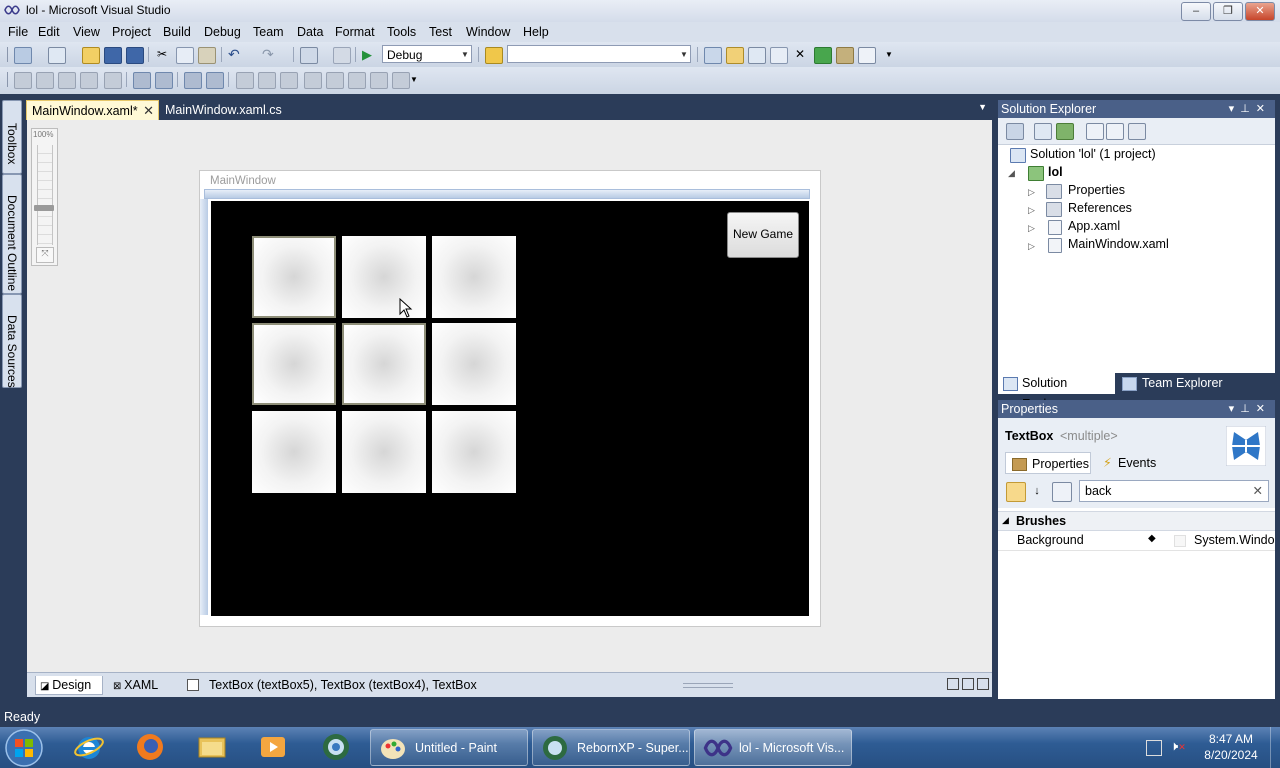 The height and width of the screenshot is (768, 1280). Describe the element at coordinates (113, 55) in the screenshot. I see `save-icon` at that location.